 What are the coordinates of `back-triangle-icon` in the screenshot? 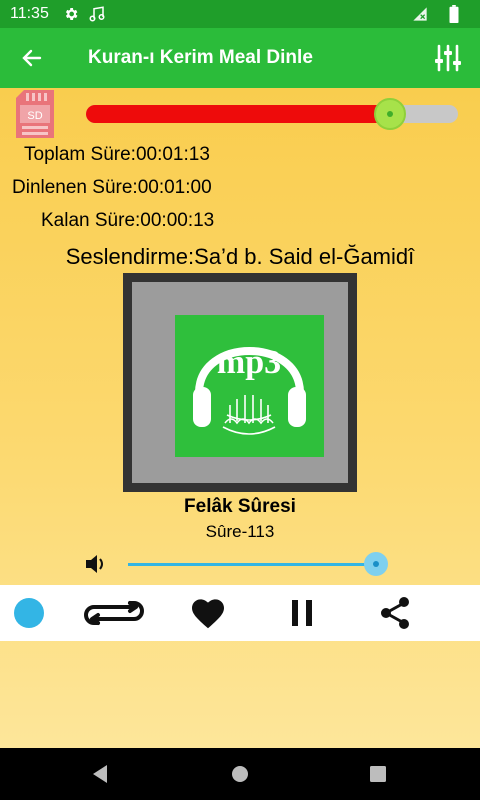 It's located at (100, 774).